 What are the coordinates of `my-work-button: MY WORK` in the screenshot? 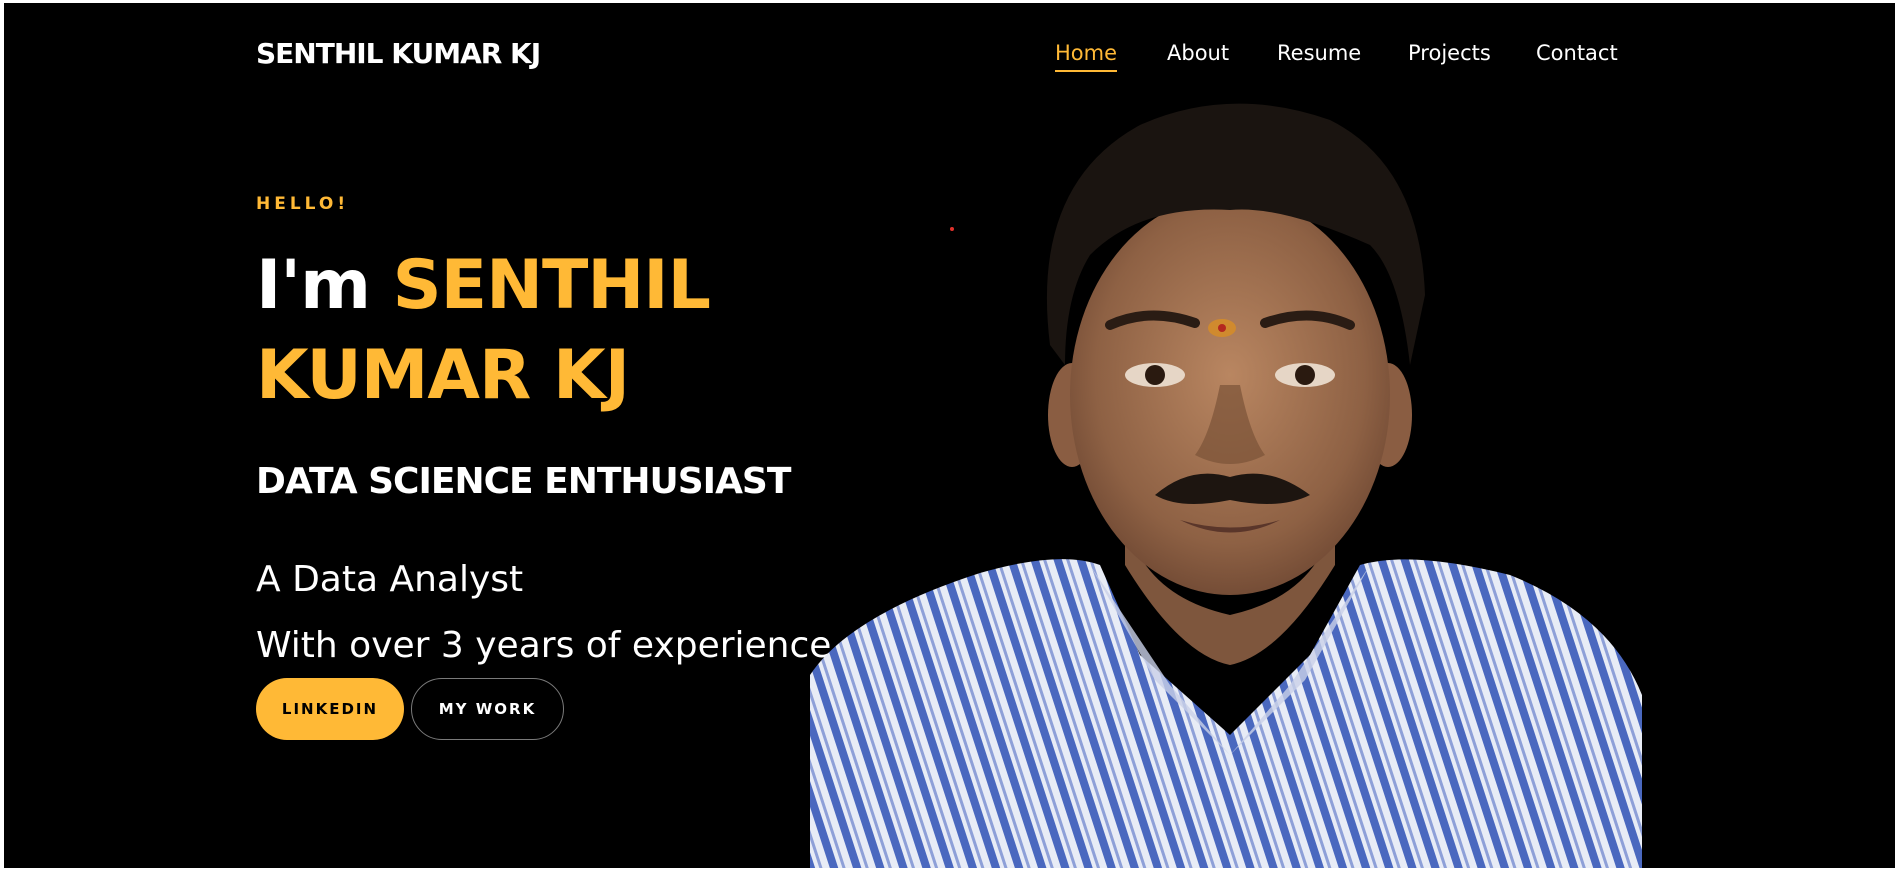 It's located at (487, 709).